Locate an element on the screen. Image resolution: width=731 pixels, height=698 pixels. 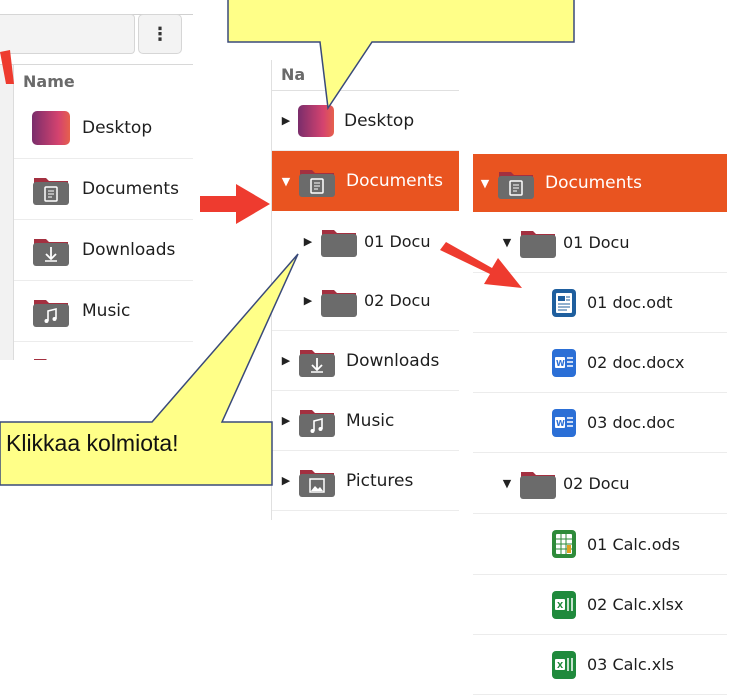
file-name: 01 doc.odt is located at coordinates (630, 302).